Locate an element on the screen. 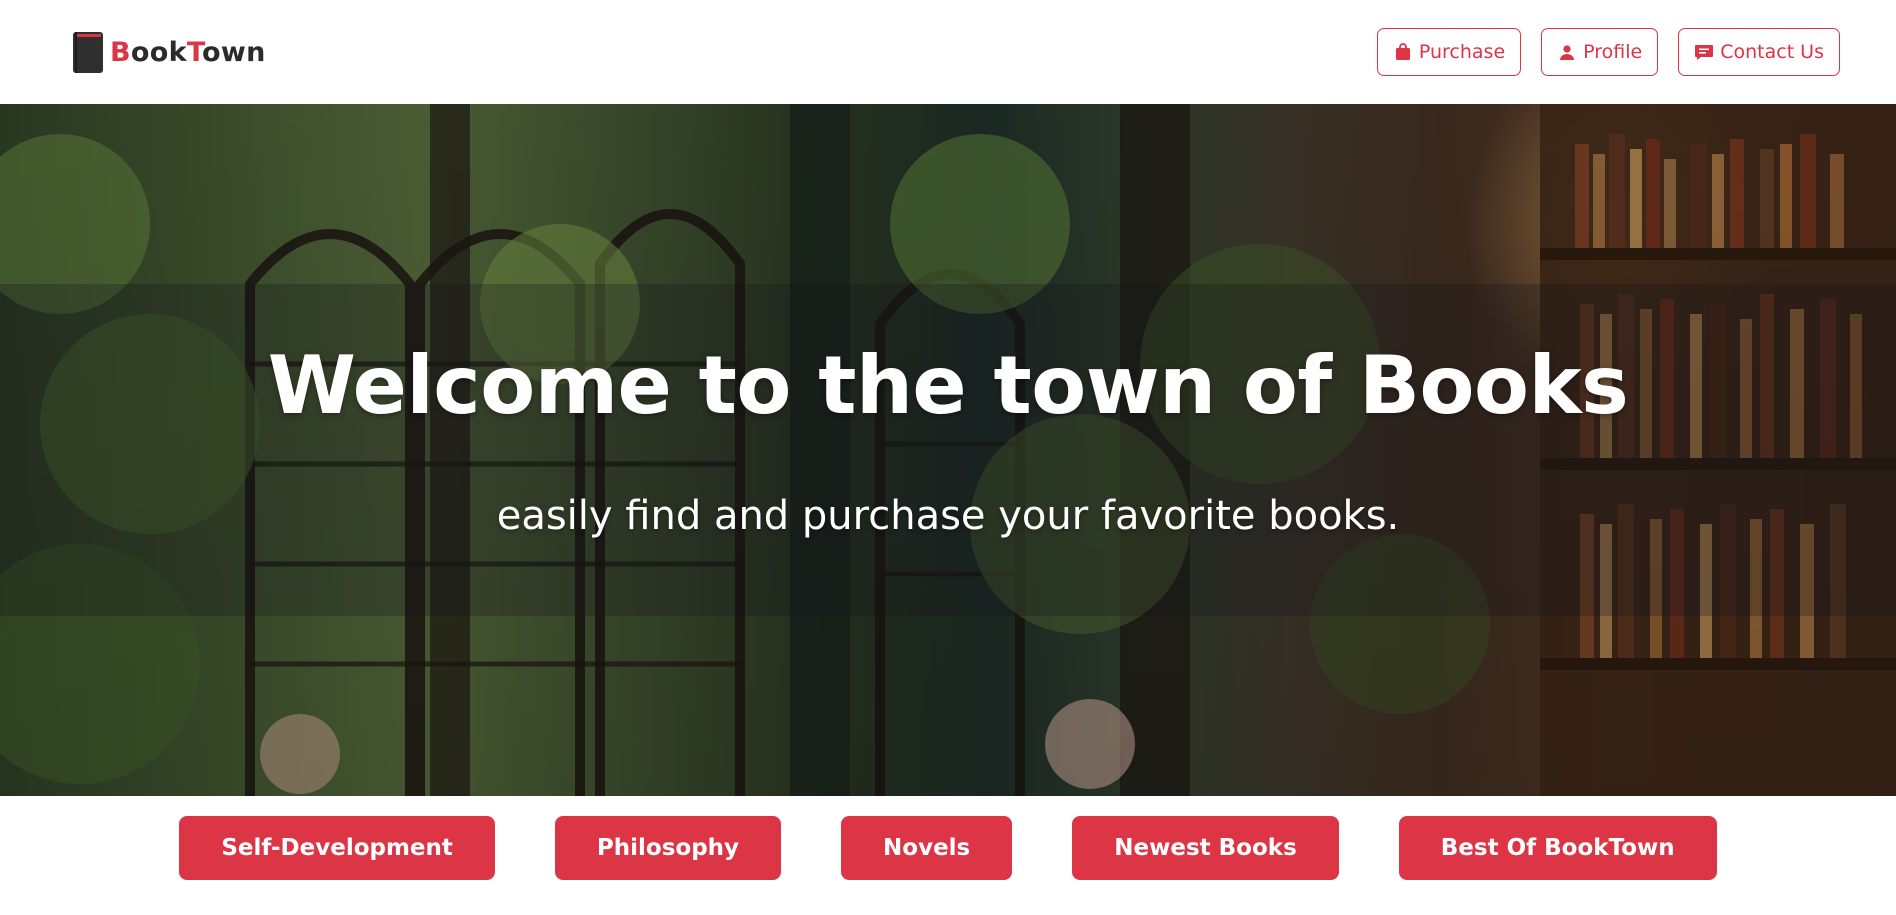  shopping-bag-icon is located at coordinates (1403, 52).